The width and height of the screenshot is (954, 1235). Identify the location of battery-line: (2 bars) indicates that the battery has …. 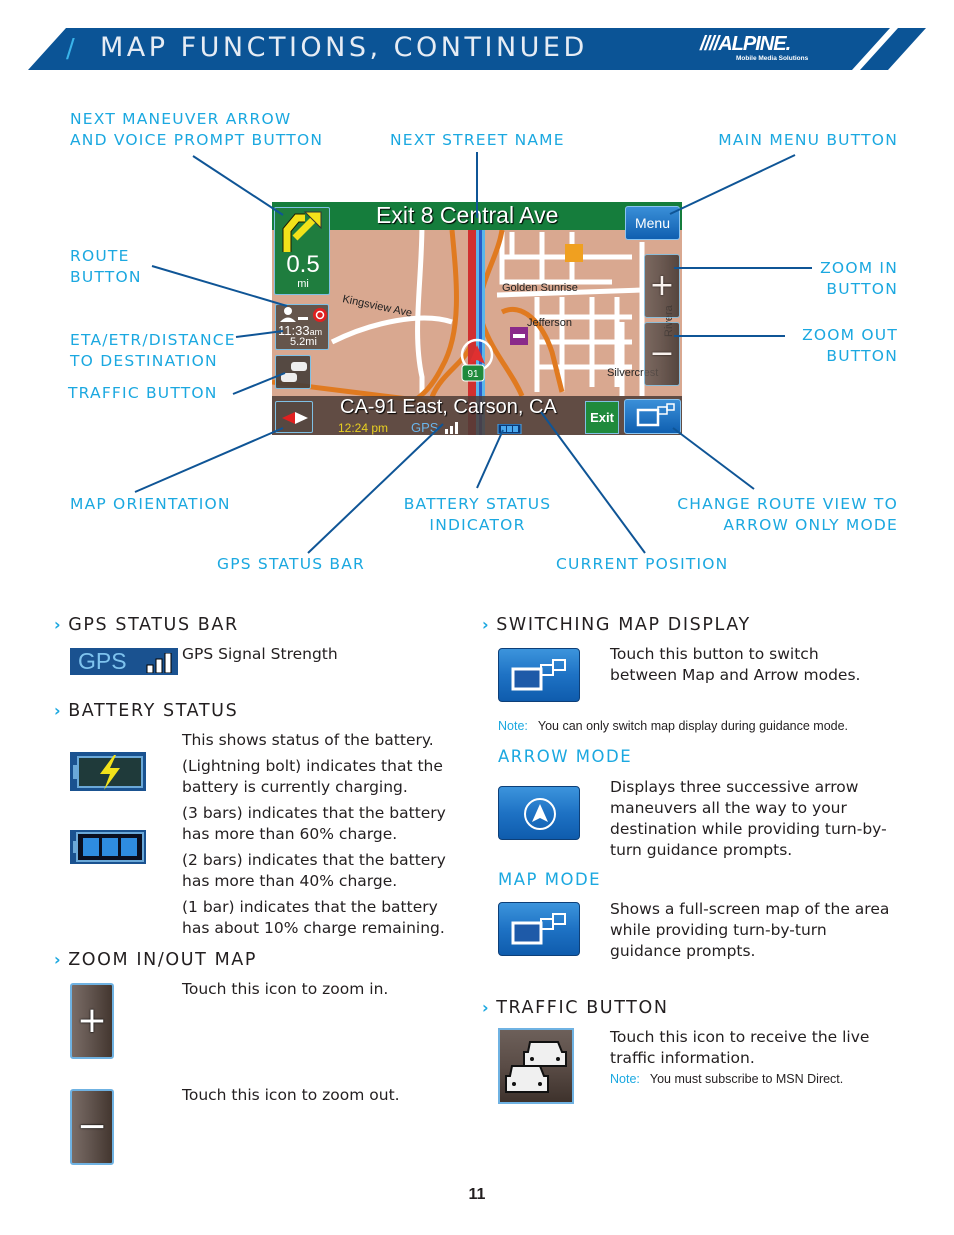
(314, 870).